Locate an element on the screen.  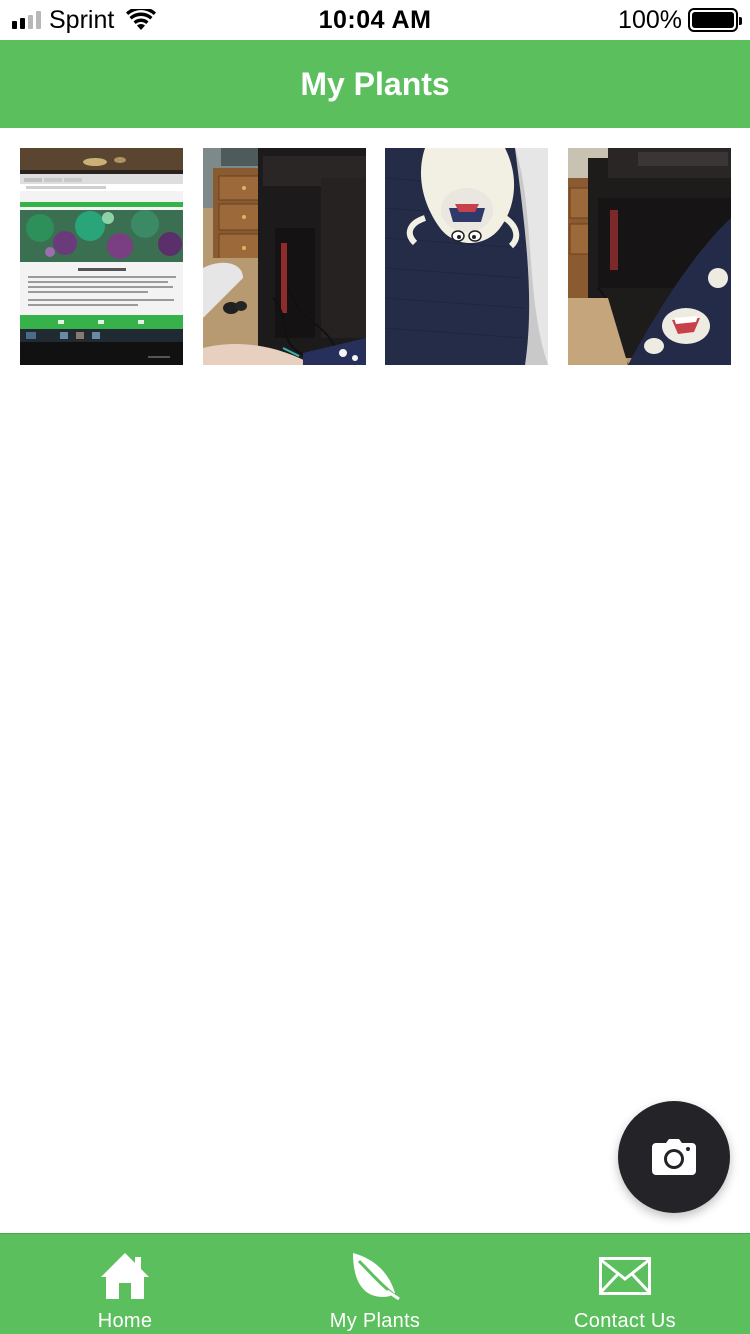
tab-home-label: Home is located at coordinates (125, 1321).